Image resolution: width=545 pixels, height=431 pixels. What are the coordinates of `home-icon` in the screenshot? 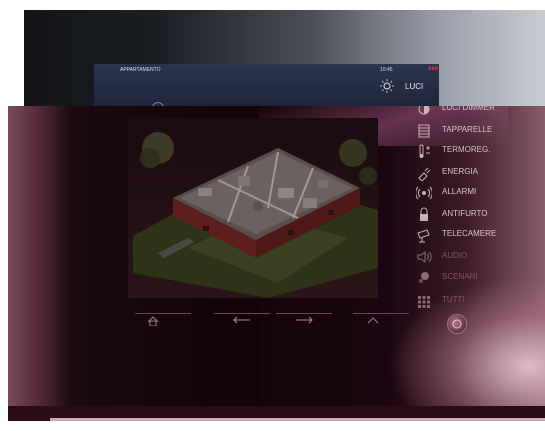 It's located at (153, 321).